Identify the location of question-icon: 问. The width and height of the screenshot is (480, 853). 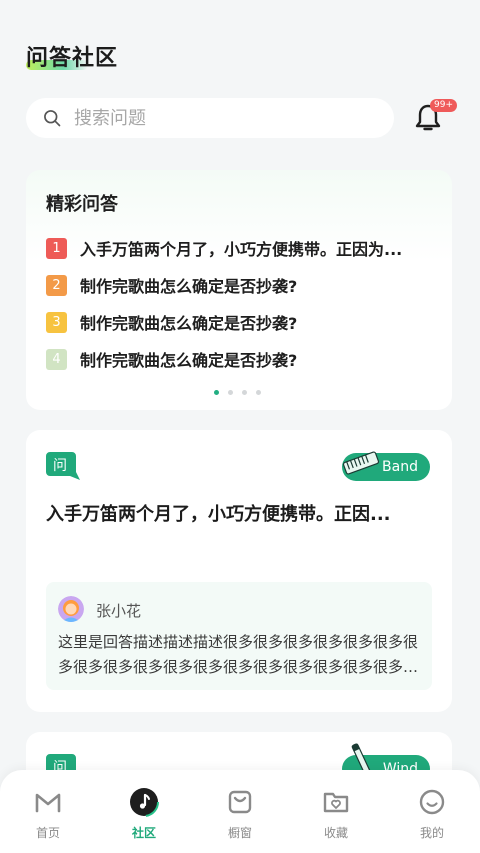
(63, 466).